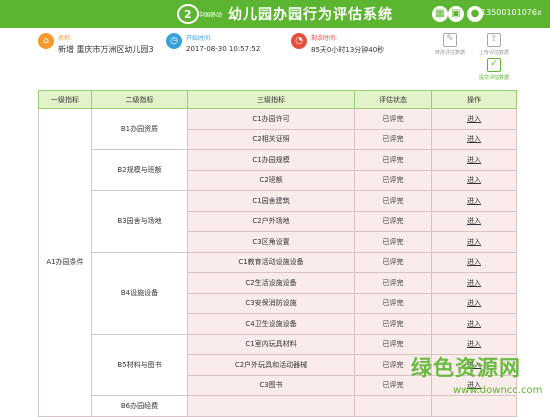  I want to click on svg-text: 2, so click(188, 14).